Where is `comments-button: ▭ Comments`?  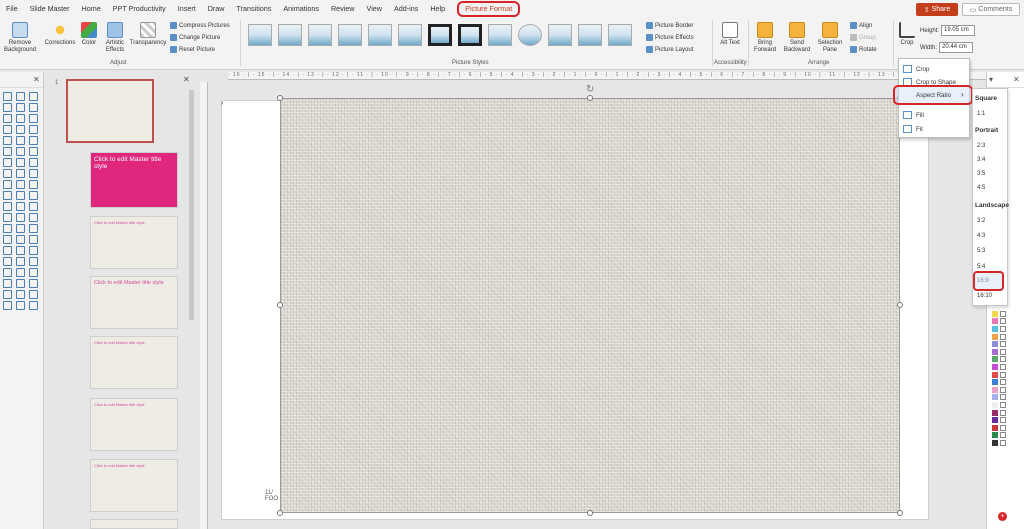 comments-button: ▭ Comments is located at coordinates (991, 9).